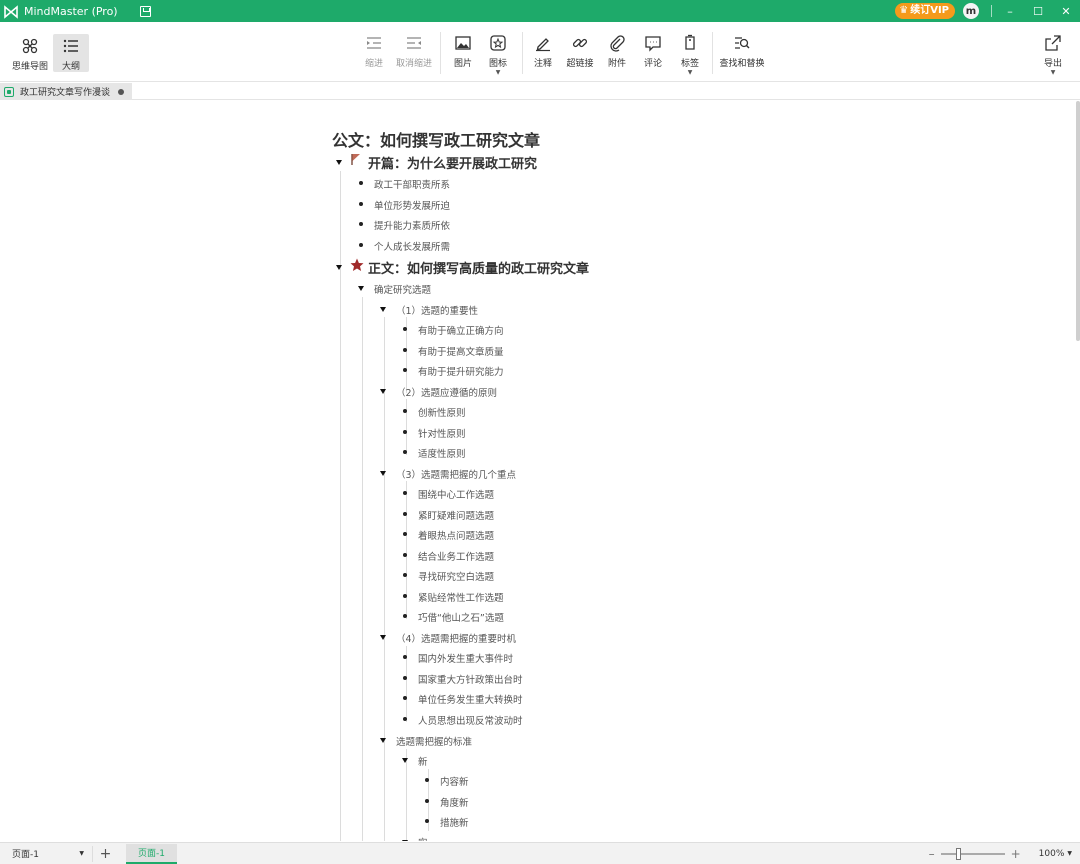  Describe the element at coordinates (456, 638) in the screenshot. I see `group-title: （4）选题需把握的重要时机` at that location.